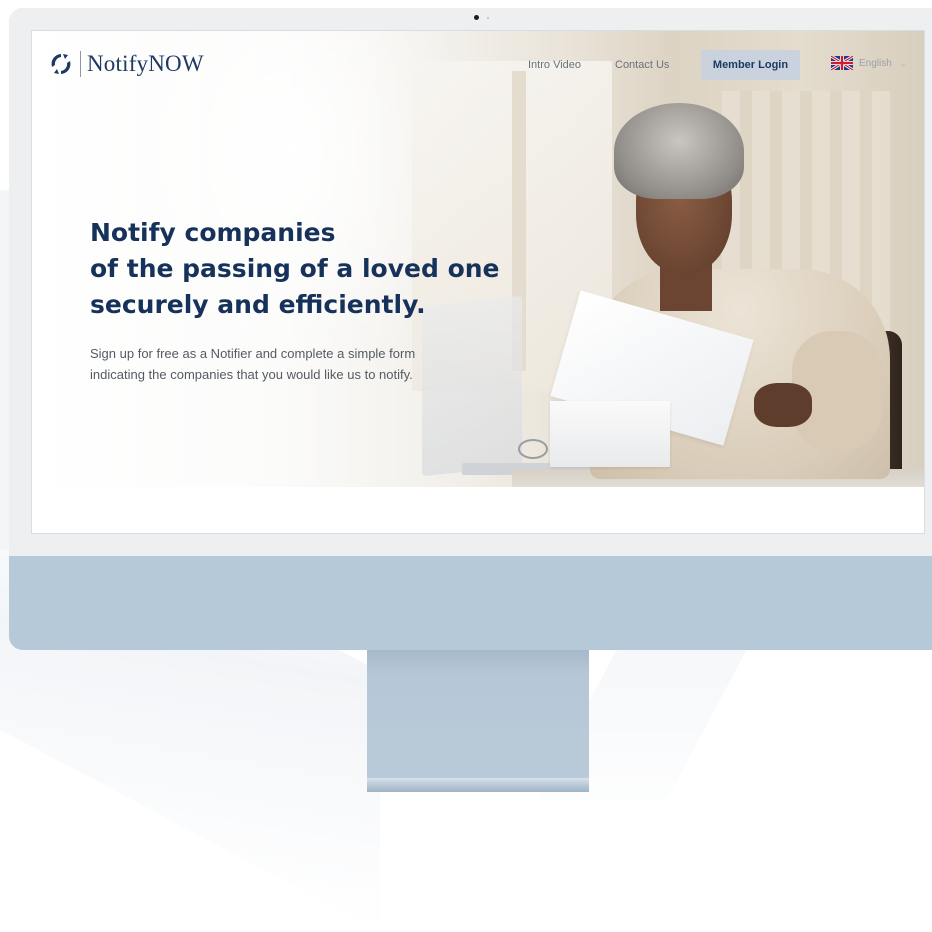 The height and width of the screenshot is (932, 932). I want to click on monitor-stand, so click(478, 721).